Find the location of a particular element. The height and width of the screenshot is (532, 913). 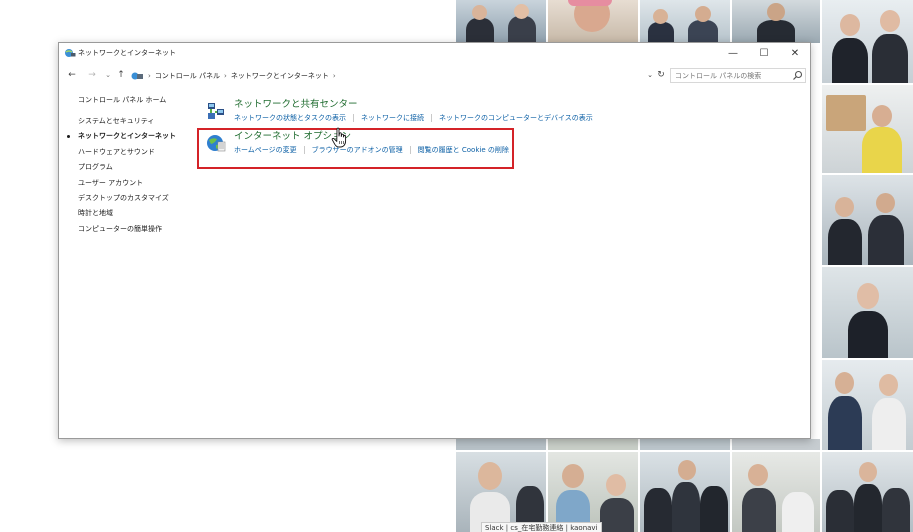

control-panel-icon is located at coordinates (137, 76).